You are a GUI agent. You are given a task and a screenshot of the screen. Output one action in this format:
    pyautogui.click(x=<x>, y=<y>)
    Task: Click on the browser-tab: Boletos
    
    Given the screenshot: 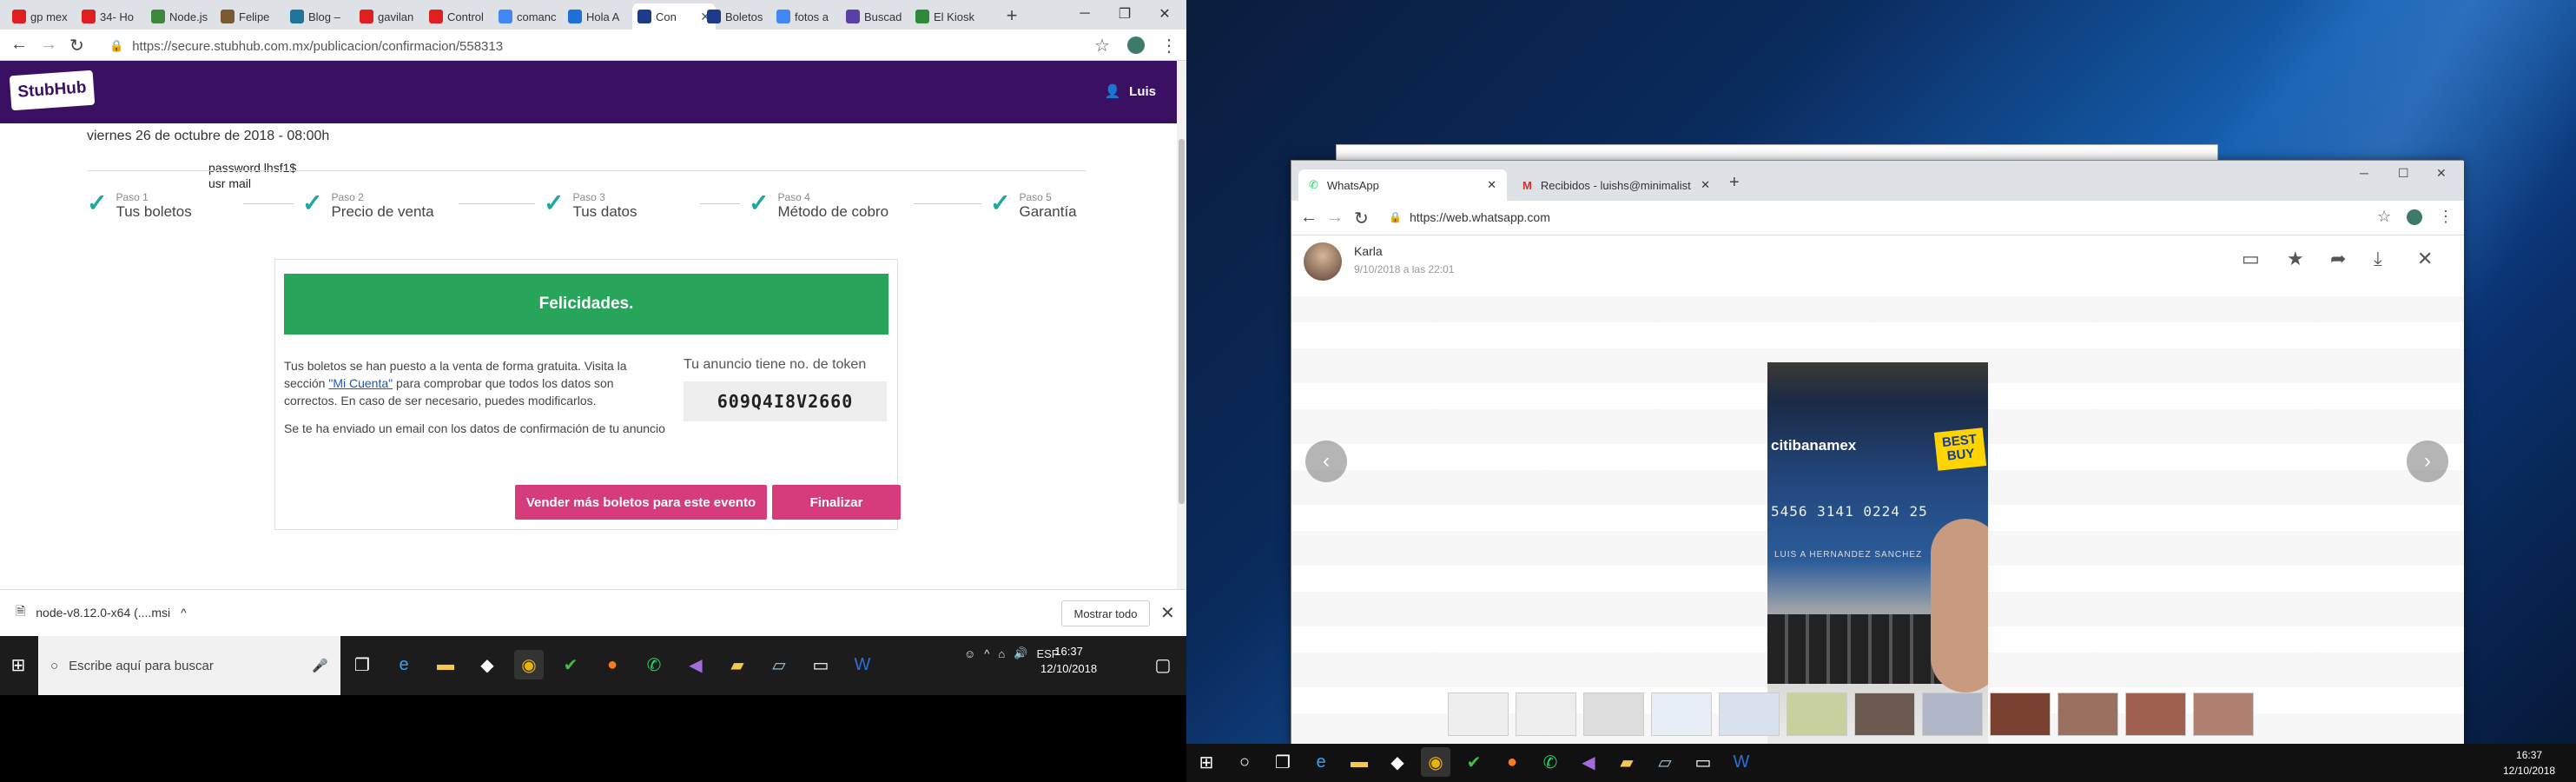 What is the action you would take?
    pyautogui.click(x=735, y=17)
    